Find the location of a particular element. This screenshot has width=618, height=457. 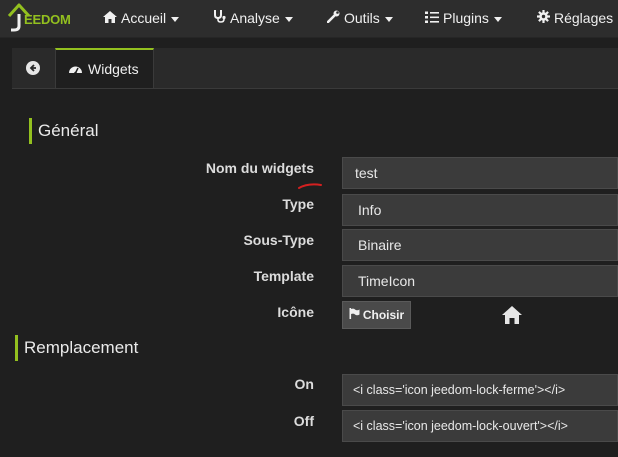

name-label: Nom du widgets is located at coordinates (259, 168).